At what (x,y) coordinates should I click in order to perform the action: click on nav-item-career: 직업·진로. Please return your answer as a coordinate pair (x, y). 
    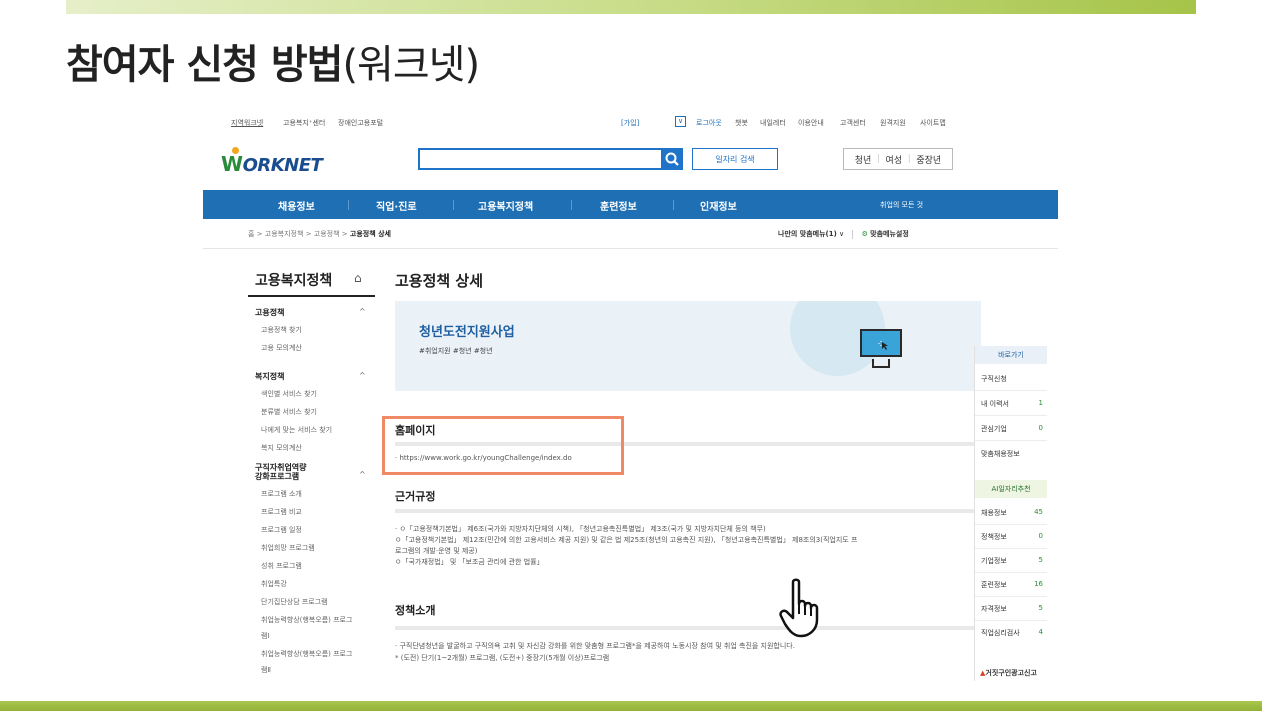
    Looking at the image, I should click on (396, 205).